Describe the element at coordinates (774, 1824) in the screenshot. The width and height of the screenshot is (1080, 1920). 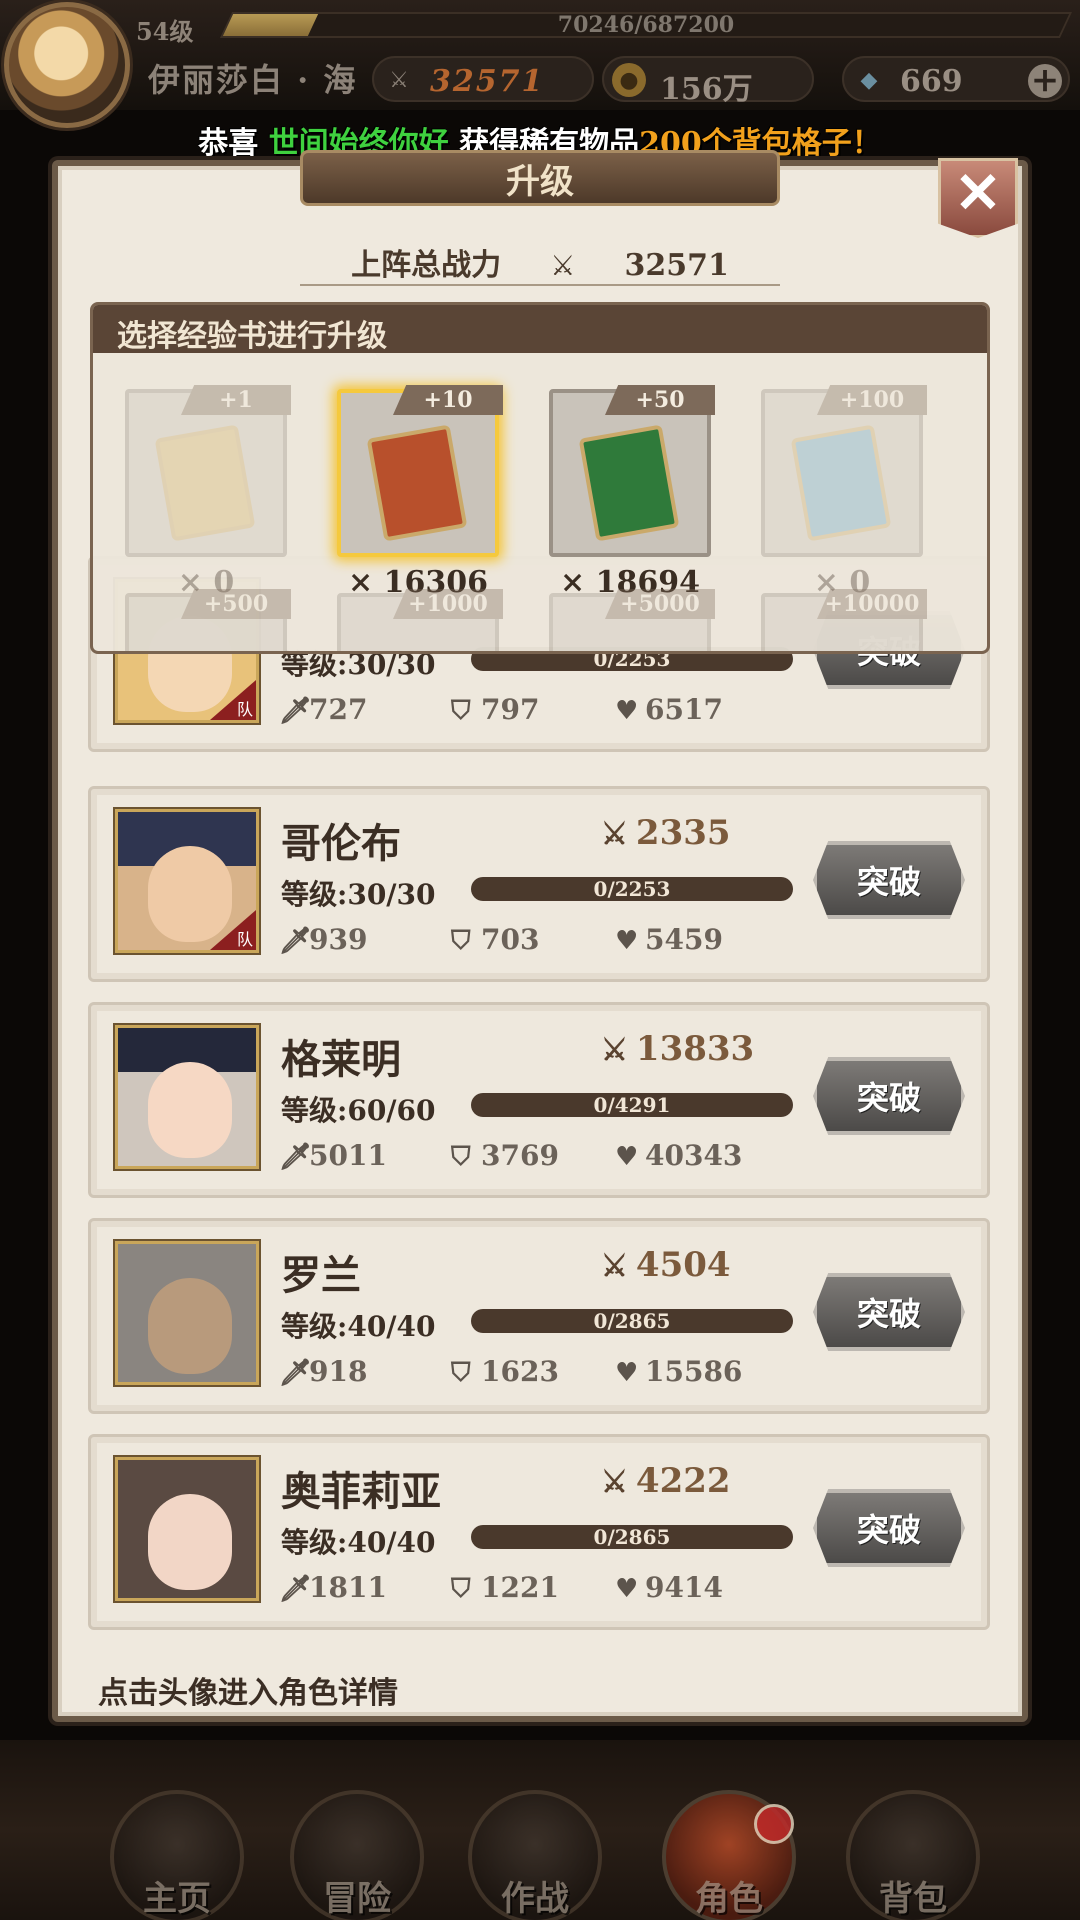
I see `notification-badge` at that location.